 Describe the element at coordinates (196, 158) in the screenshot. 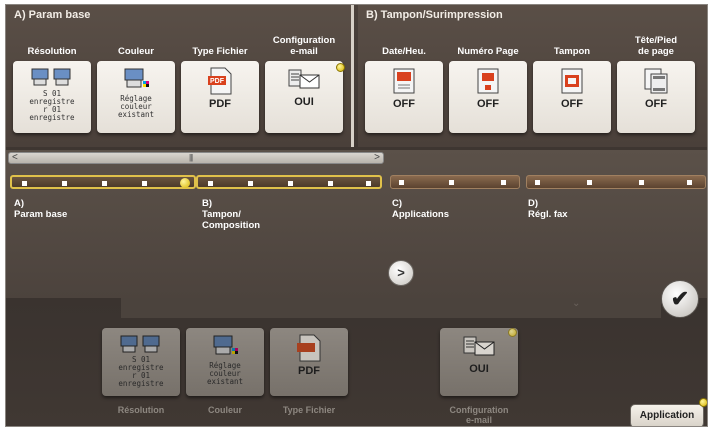

I see `horizontal-scrollbar: < ||| >` at that location.